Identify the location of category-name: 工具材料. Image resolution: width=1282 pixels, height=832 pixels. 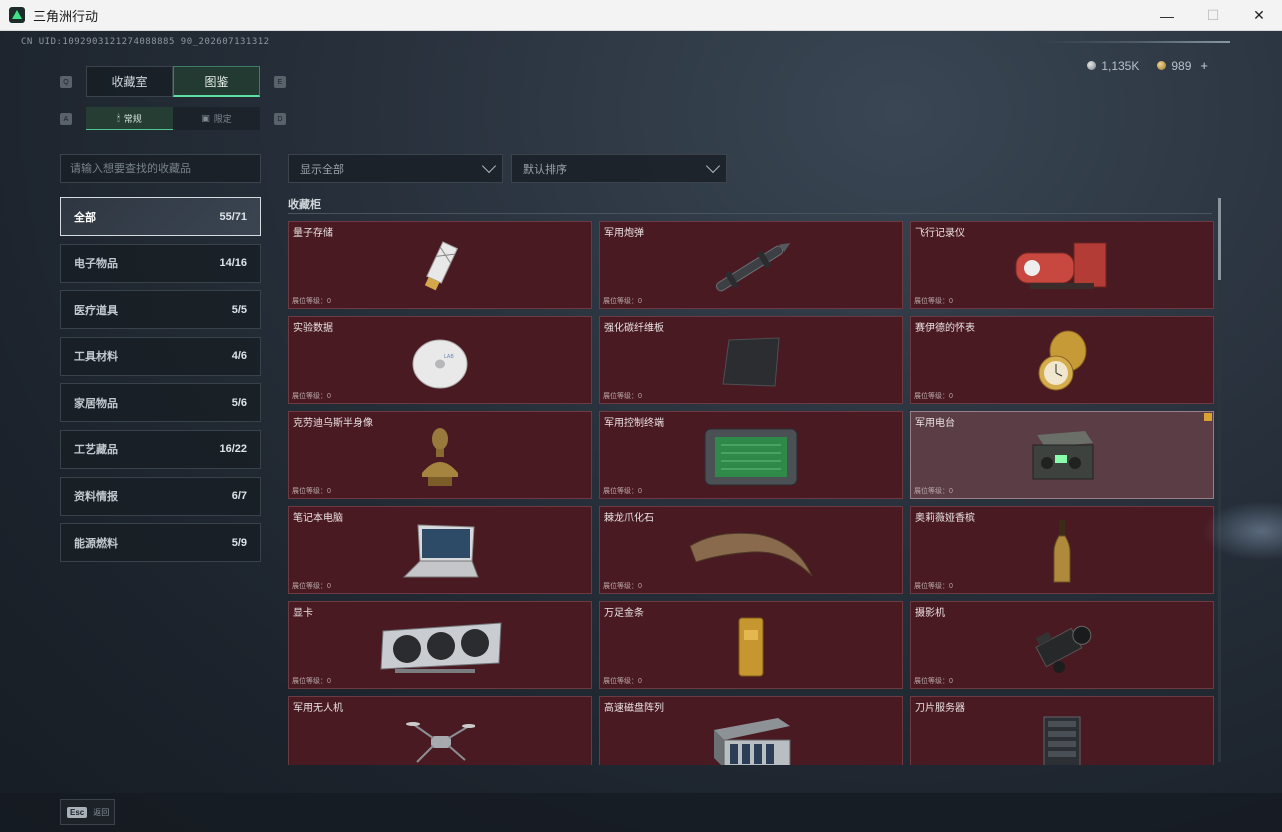
(96, 357).